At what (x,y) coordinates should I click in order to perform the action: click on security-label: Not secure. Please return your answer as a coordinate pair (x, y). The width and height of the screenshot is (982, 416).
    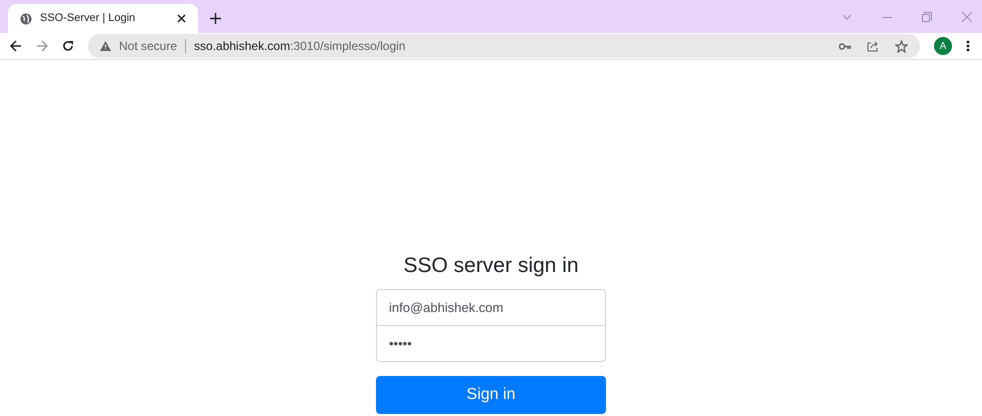
    Looking at the image, I should click on (148, 46).